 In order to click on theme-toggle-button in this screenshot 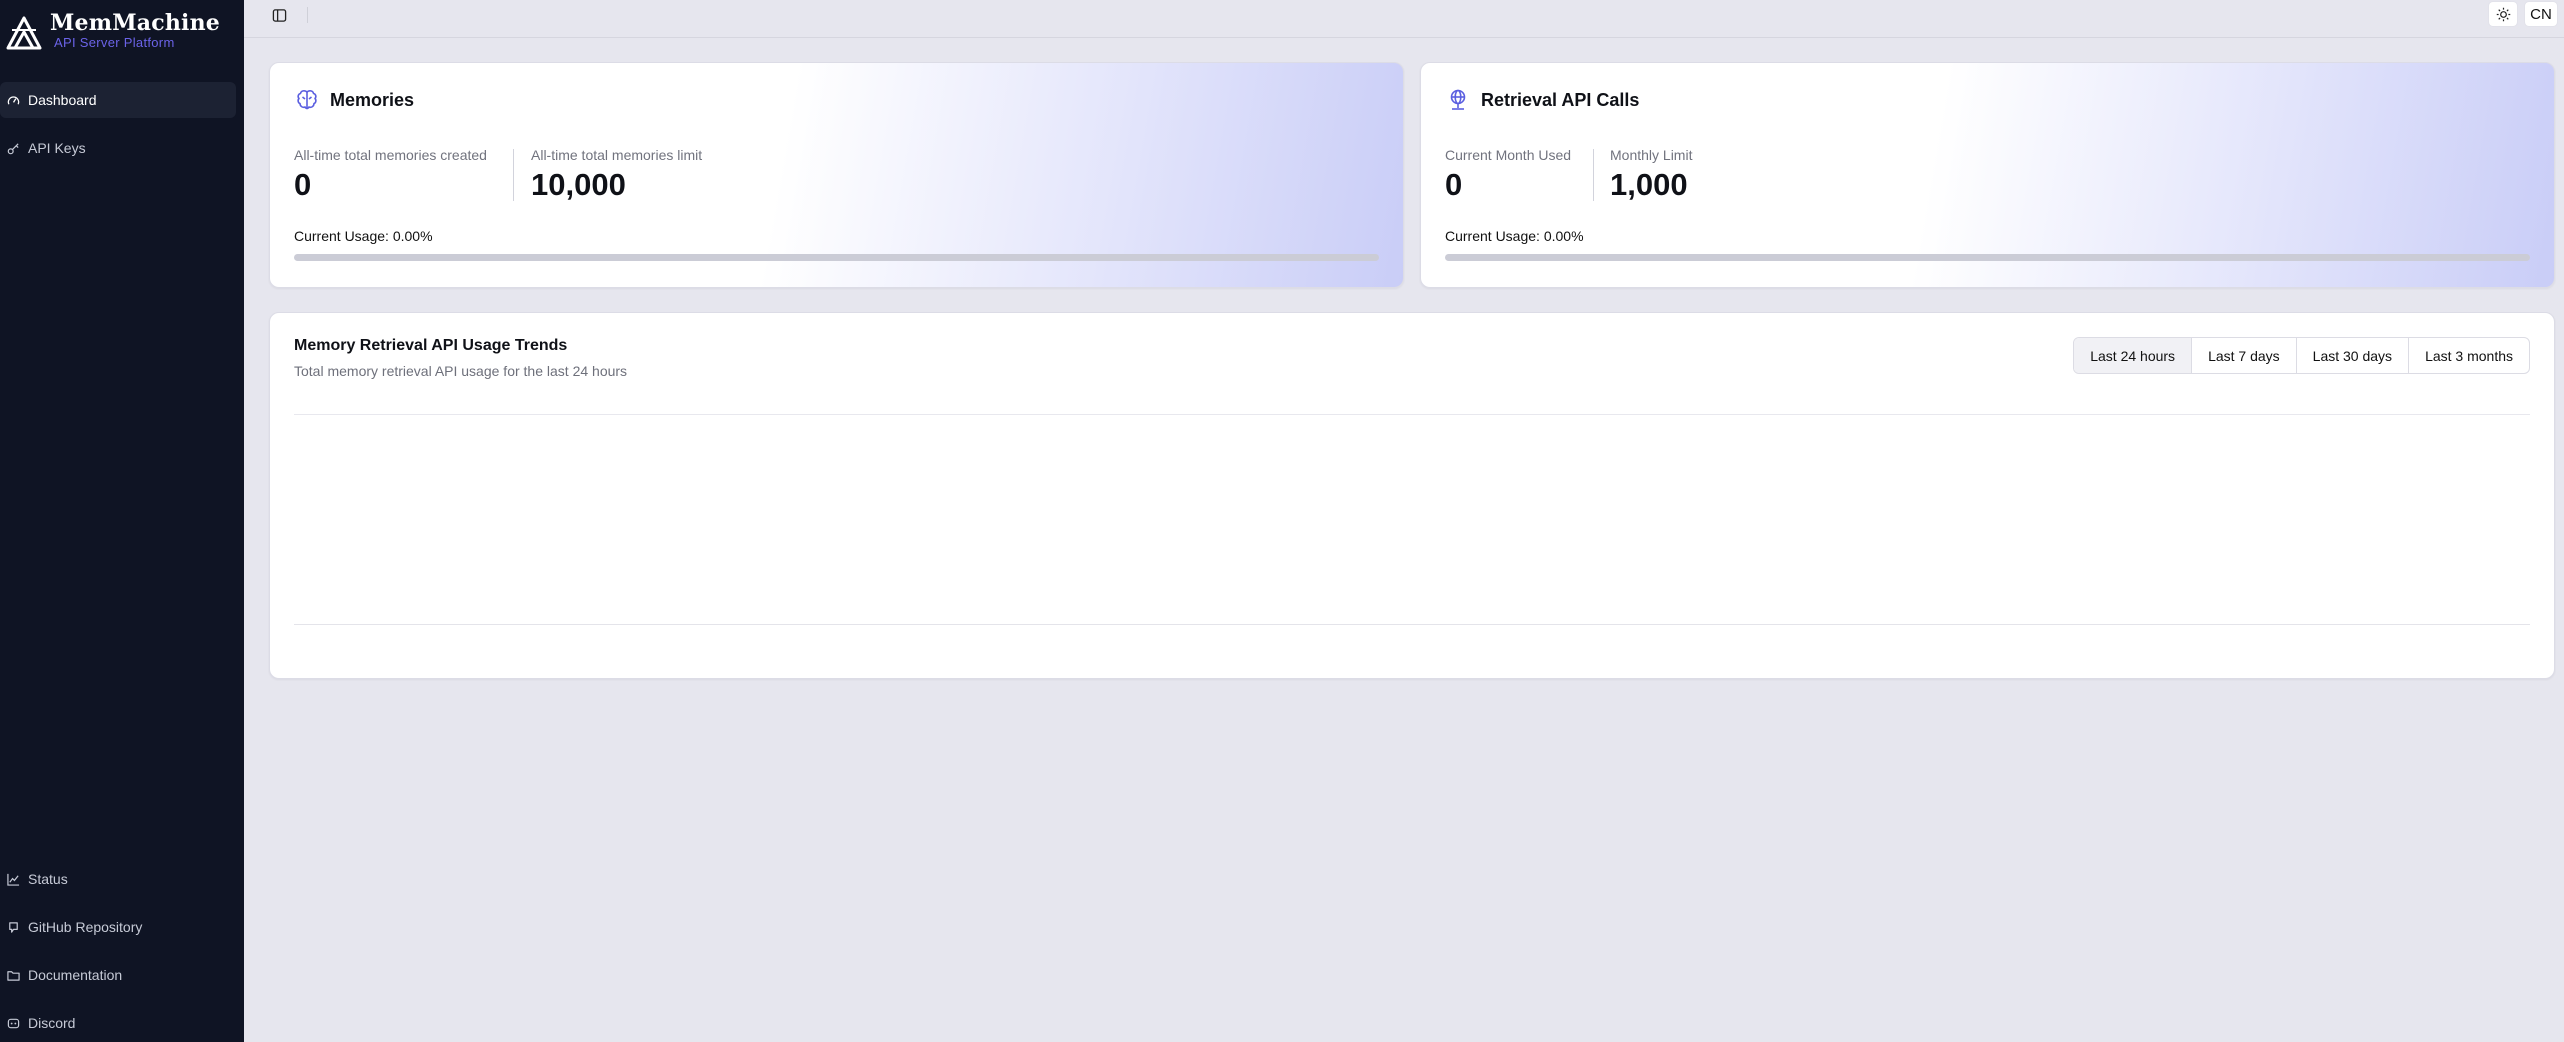, I will do `click(2503, 14)`.